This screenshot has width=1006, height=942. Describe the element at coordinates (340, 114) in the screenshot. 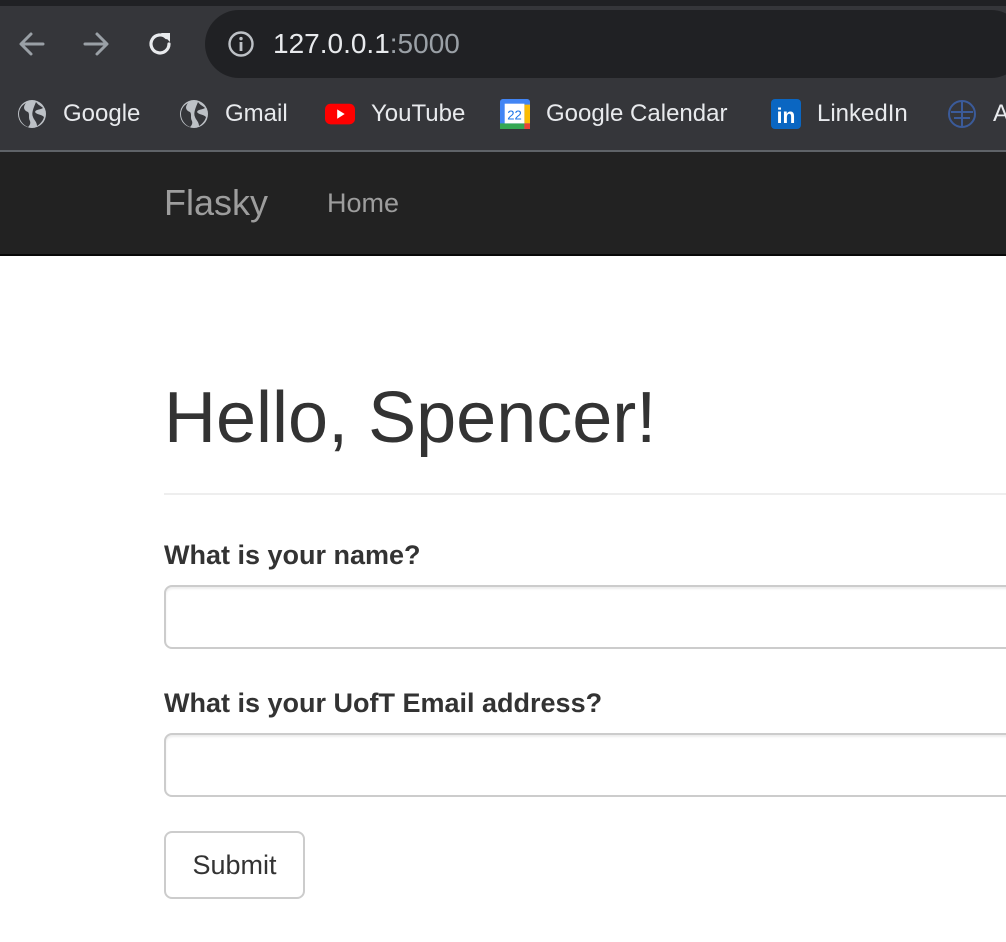

I see `youtube-icon` at that location.